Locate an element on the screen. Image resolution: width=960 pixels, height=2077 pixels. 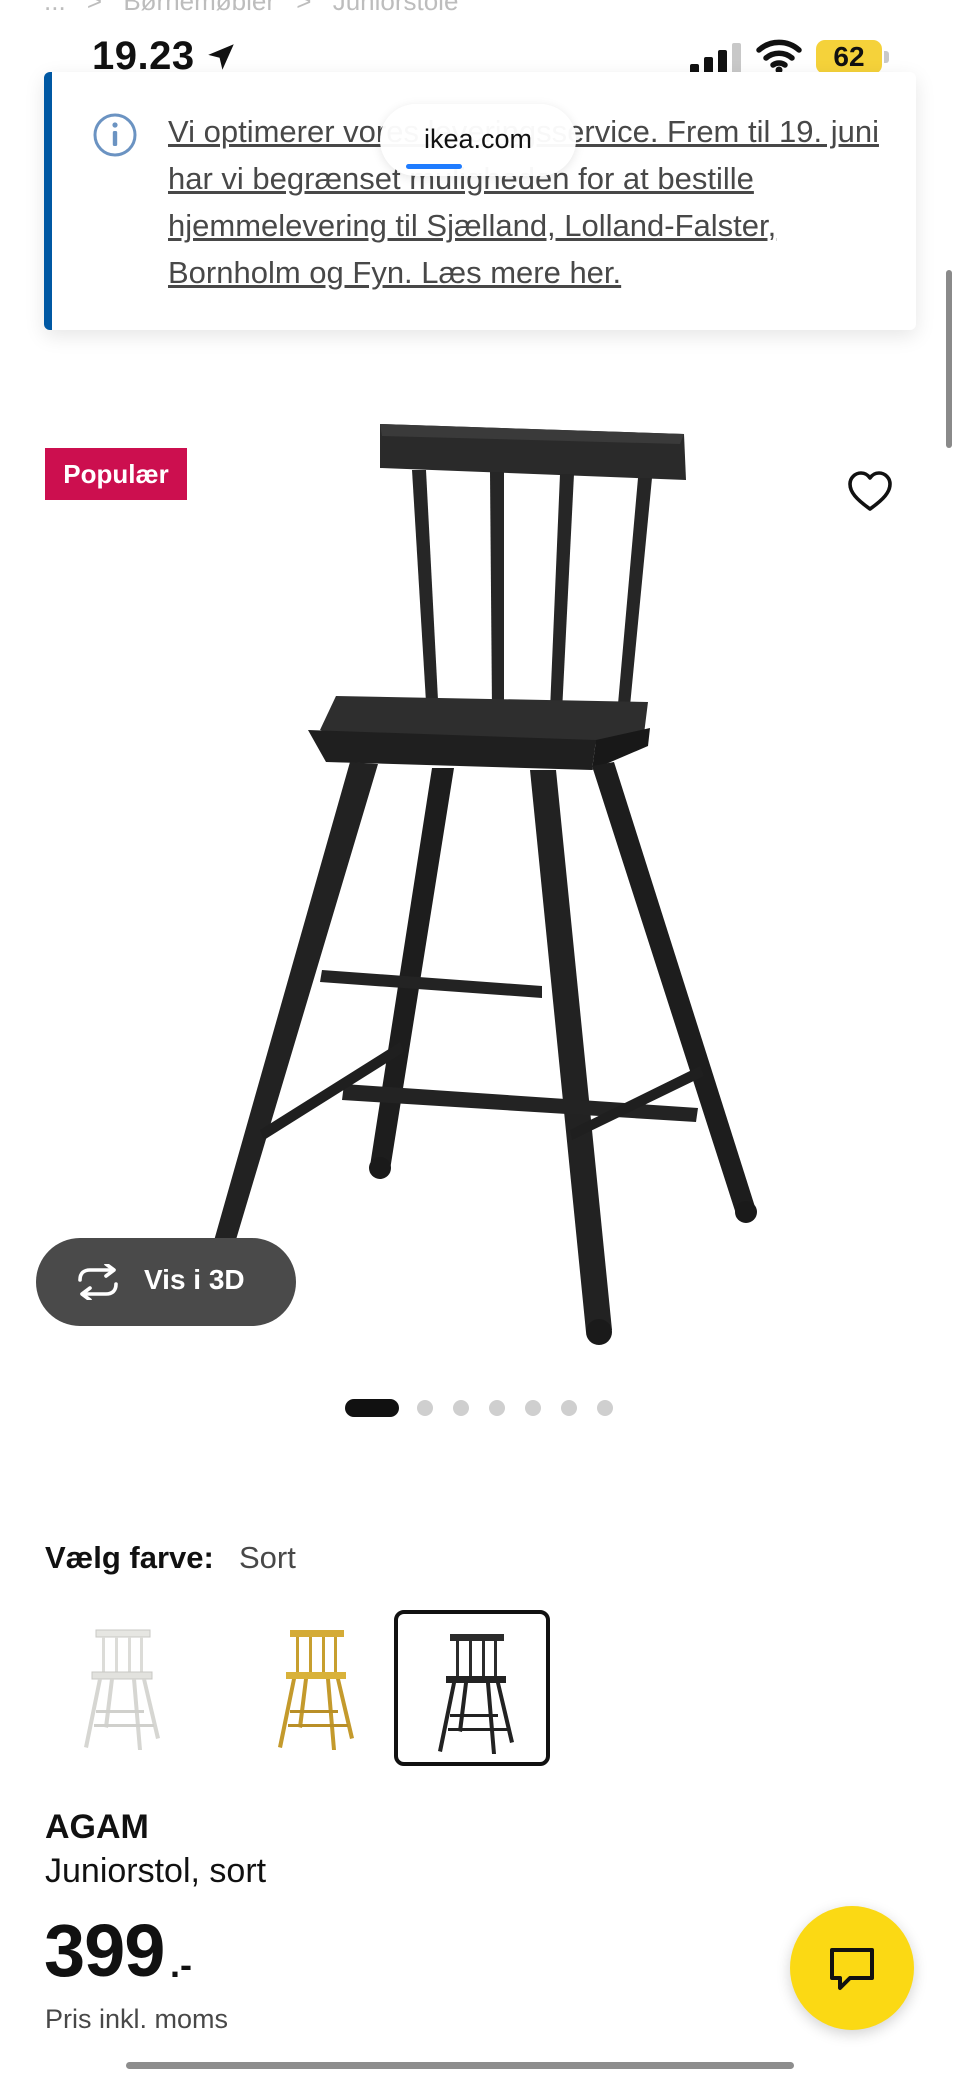
cellular-signal-icon is located at coordinates (715, 58).